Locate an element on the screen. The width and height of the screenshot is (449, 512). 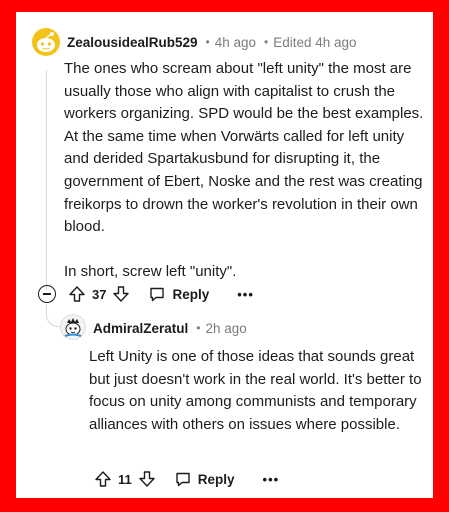
comment-actions: 37 Reply ••• is located at coordinates (146, 294).